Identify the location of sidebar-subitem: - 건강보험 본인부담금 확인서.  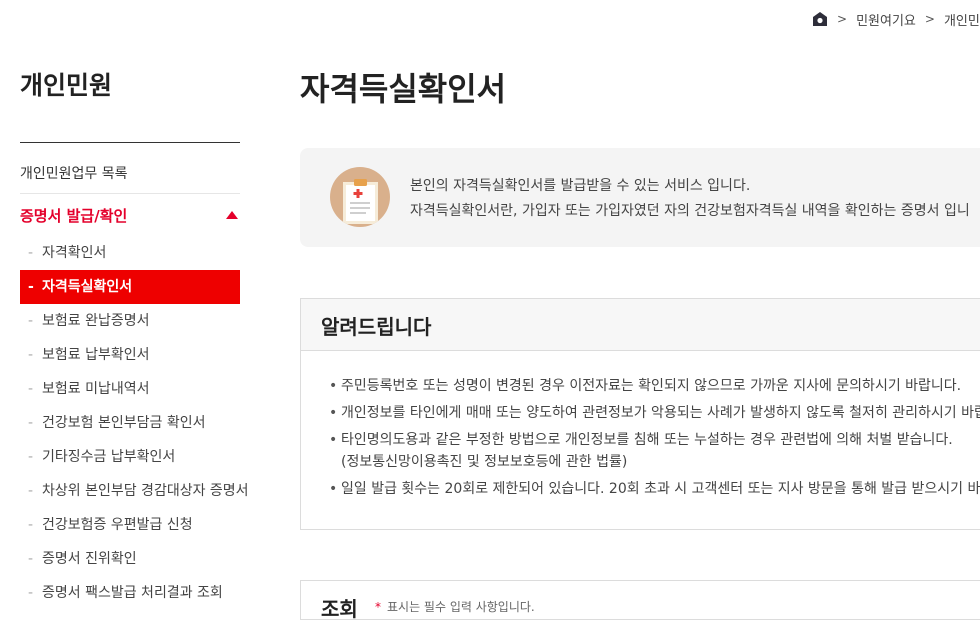
(130, 423).